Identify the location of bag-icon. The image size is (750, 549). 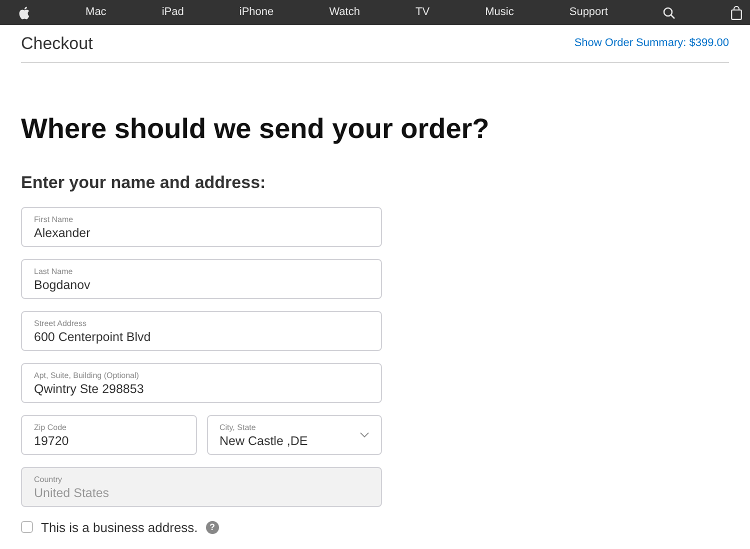
(736, 13).